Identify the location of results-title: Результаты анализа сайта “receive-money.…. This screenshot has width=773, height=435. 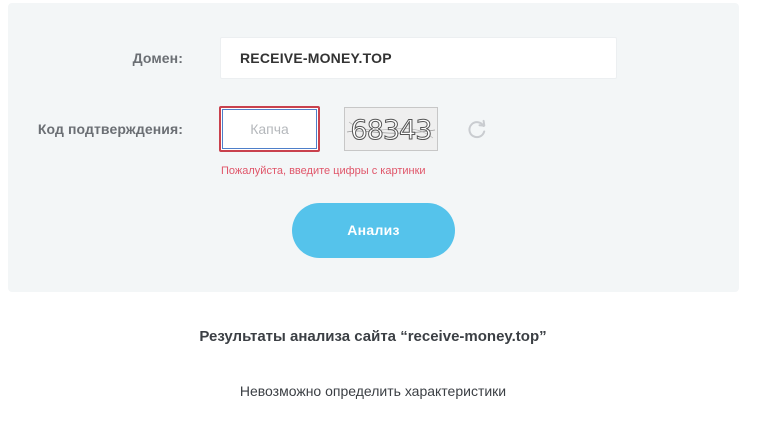
(373, 336).